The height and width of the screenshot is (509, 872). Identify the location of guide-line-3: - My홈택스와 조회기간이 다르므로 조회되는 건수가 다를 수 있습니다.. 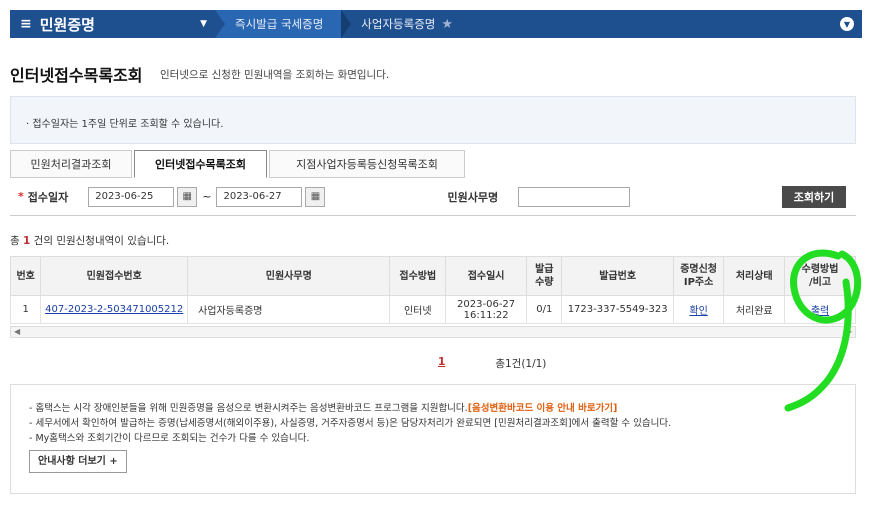
(169, 438).